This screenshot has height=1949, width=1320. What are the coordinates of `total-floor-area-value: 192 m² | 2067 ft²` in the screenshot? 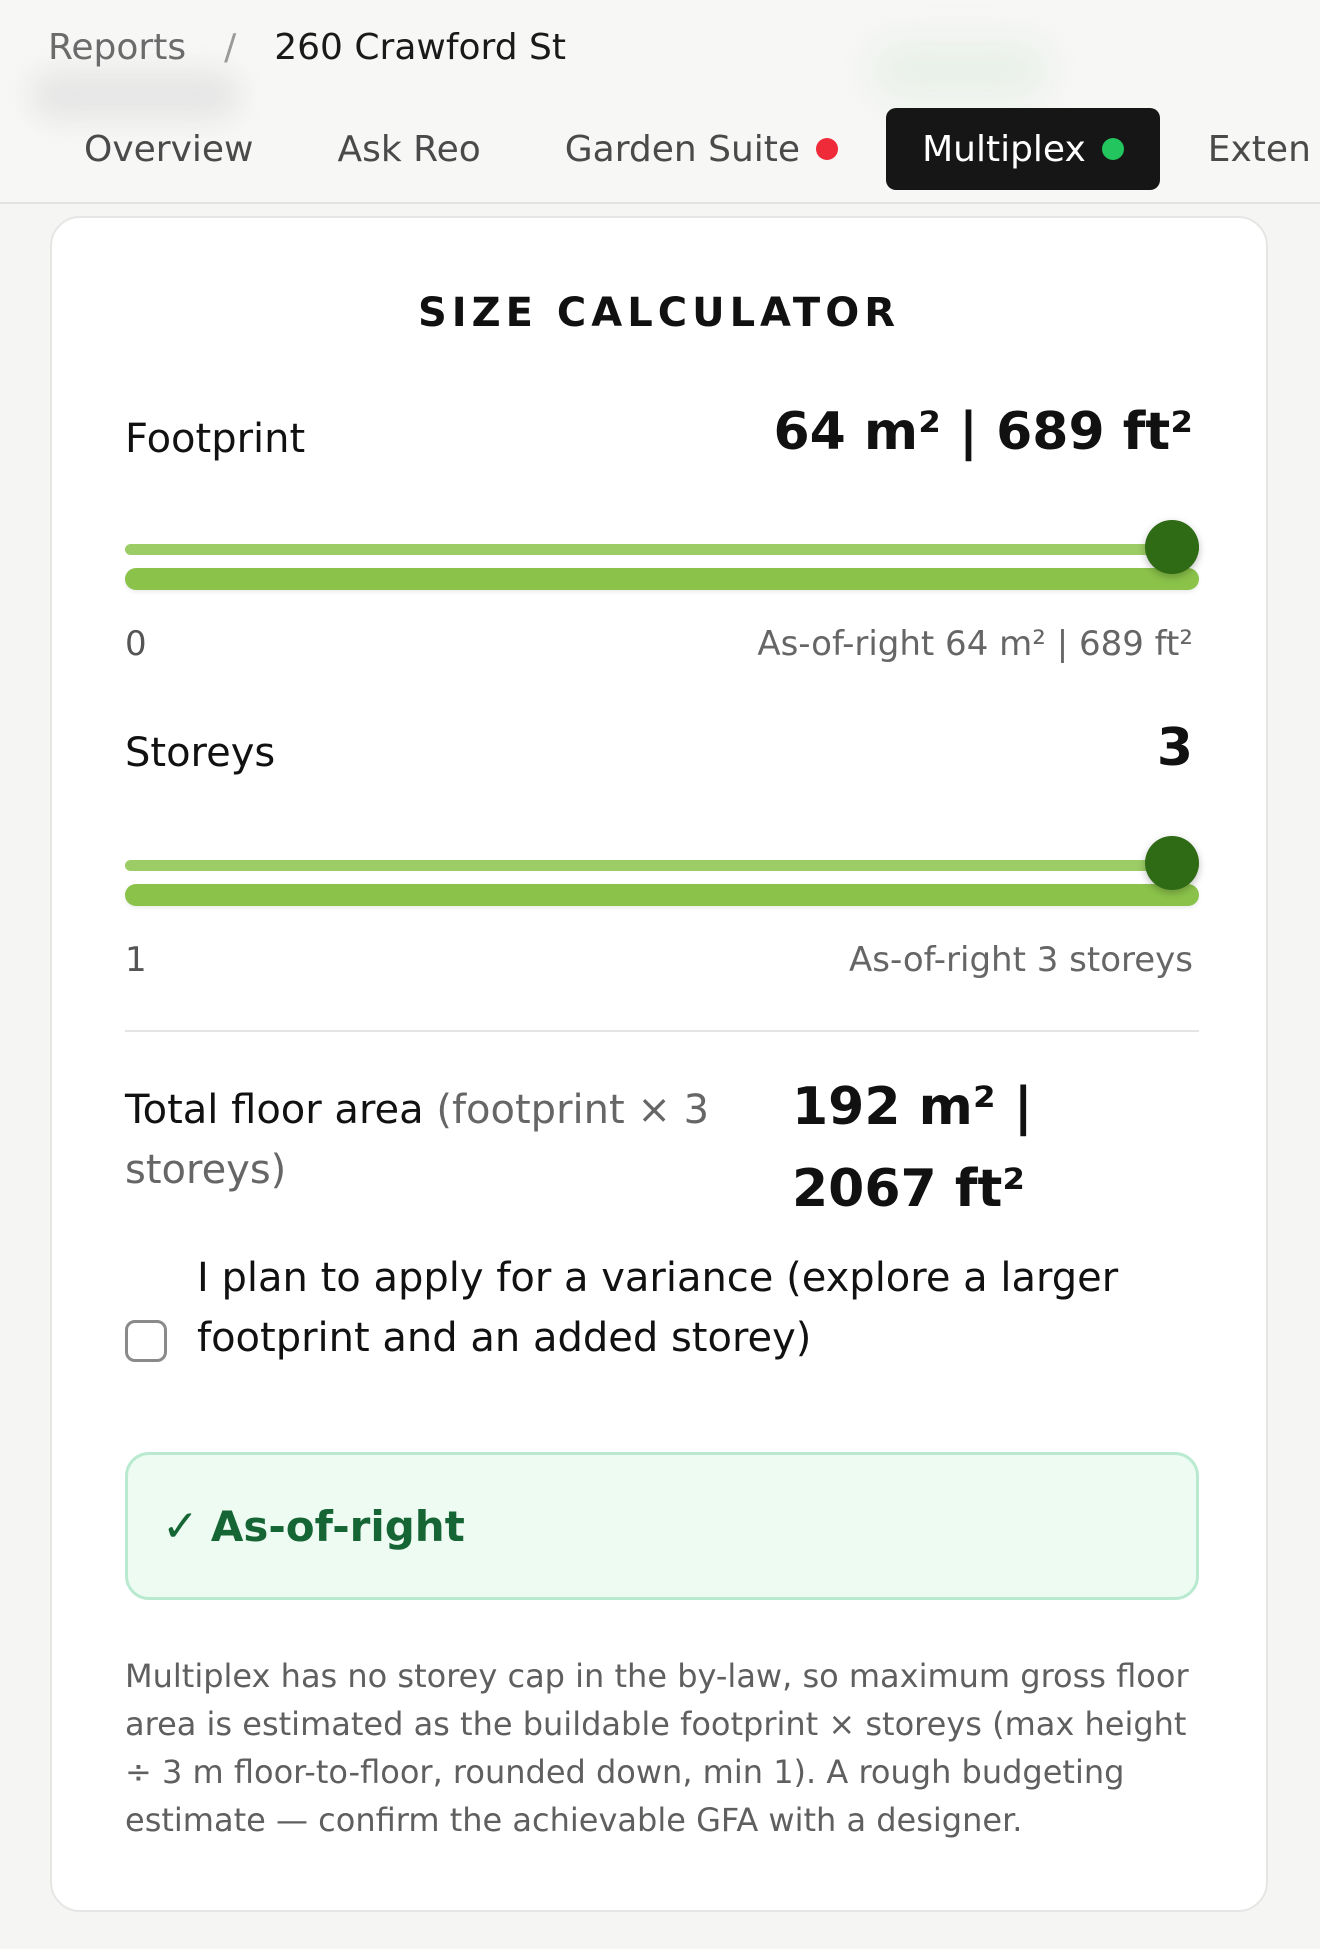 It's located at (912, 1148).